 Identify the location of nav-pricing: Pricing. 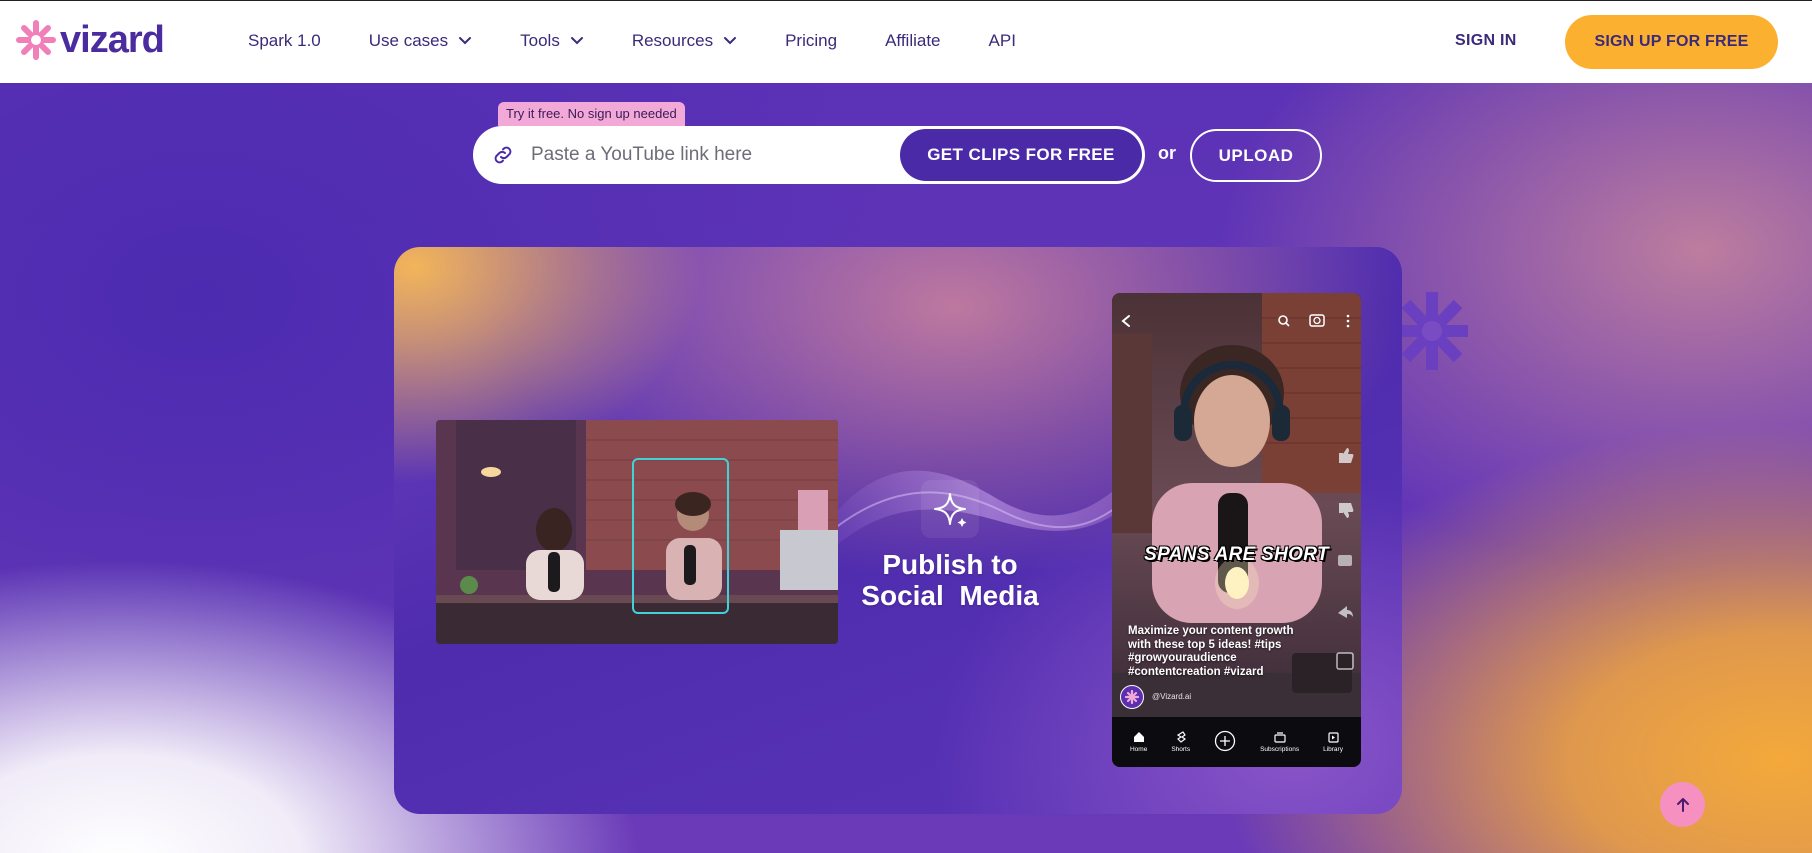
(811, 41).